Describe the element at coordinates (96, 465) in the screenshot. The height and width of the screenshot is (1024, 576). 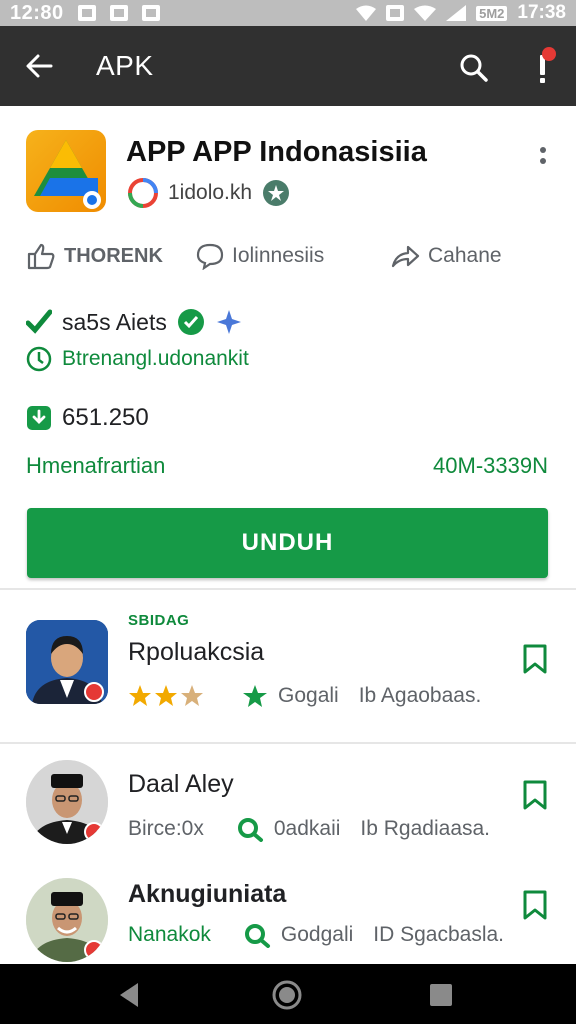
I see `meta-left: Hmenafrartian` at that location.